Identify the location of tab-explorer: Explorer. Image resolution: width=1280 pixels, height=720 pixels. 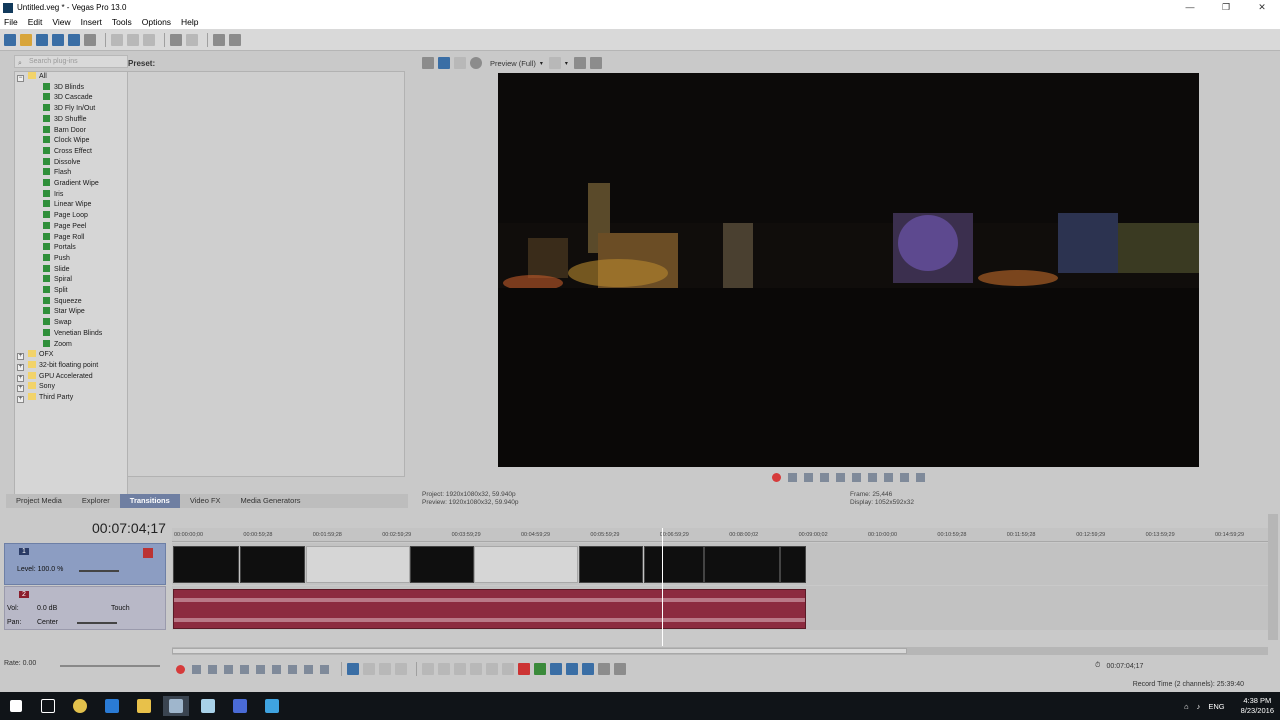
(96, 501).